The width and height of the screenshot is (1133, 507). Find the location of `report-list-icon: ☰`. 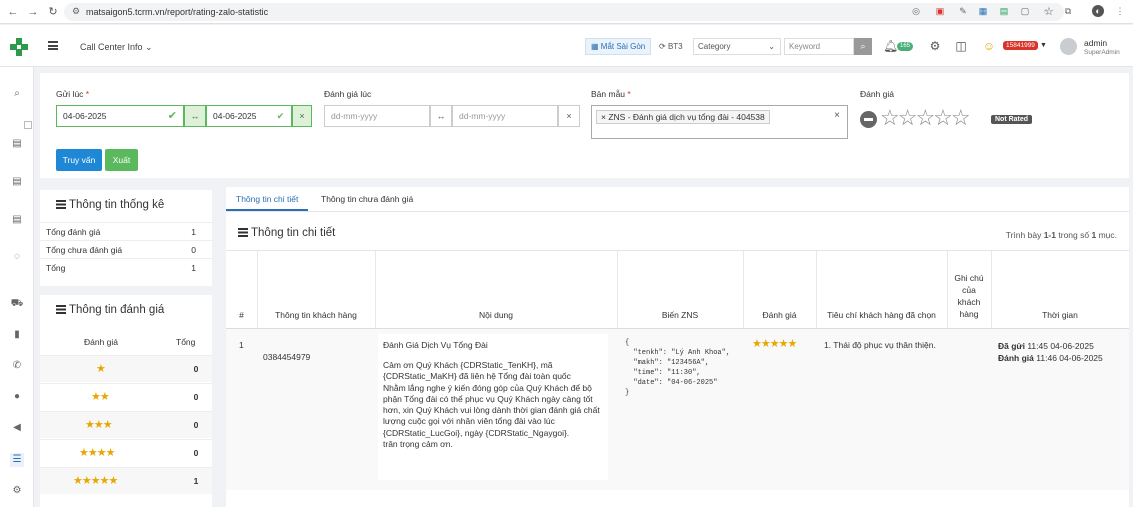

report-list-icon: ☰ is located at coordinates (17, 460).